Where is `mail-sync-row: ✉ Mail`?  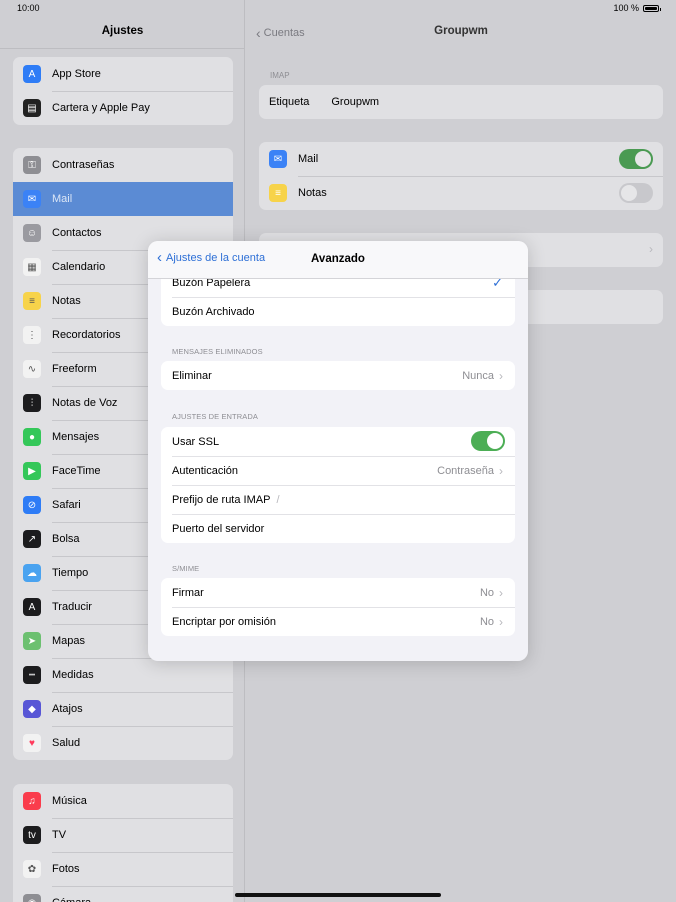
mail-sync-row: ✉ Mail is located at coordinates (461, 159).